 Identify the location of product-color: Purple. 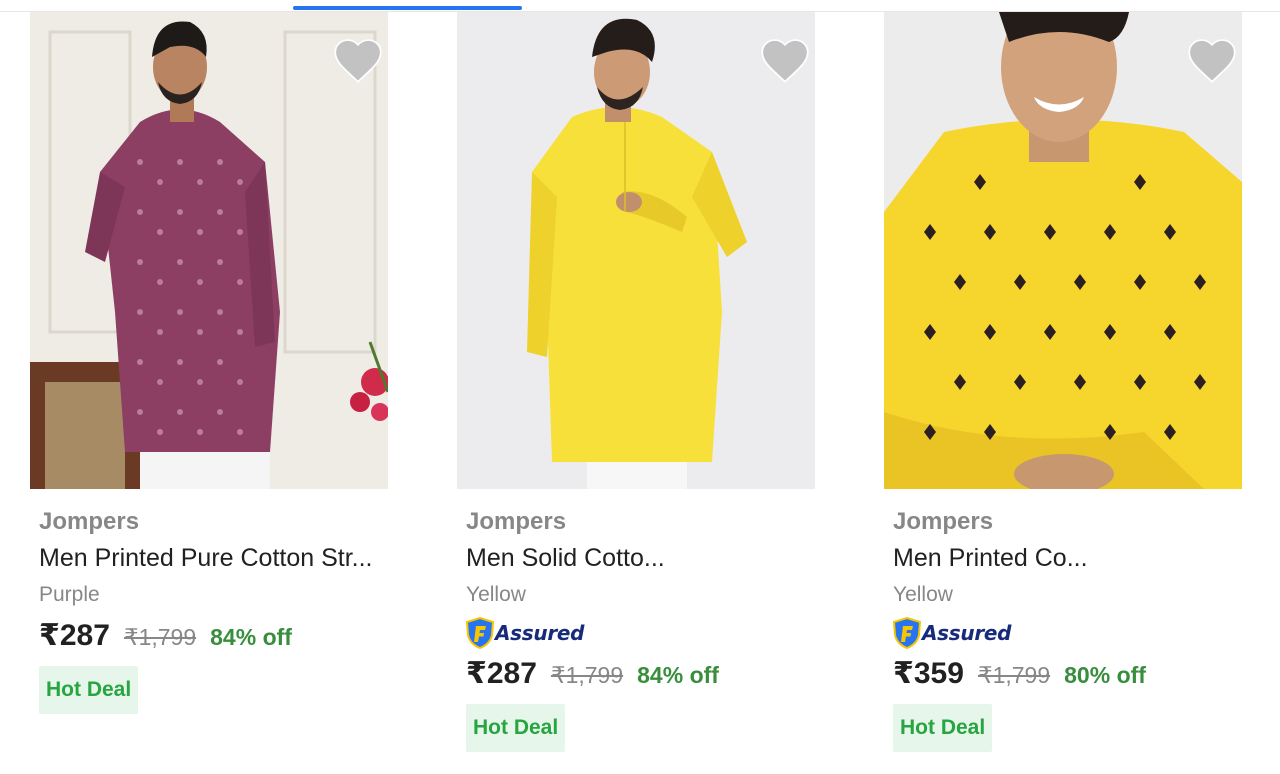
(69, 594).